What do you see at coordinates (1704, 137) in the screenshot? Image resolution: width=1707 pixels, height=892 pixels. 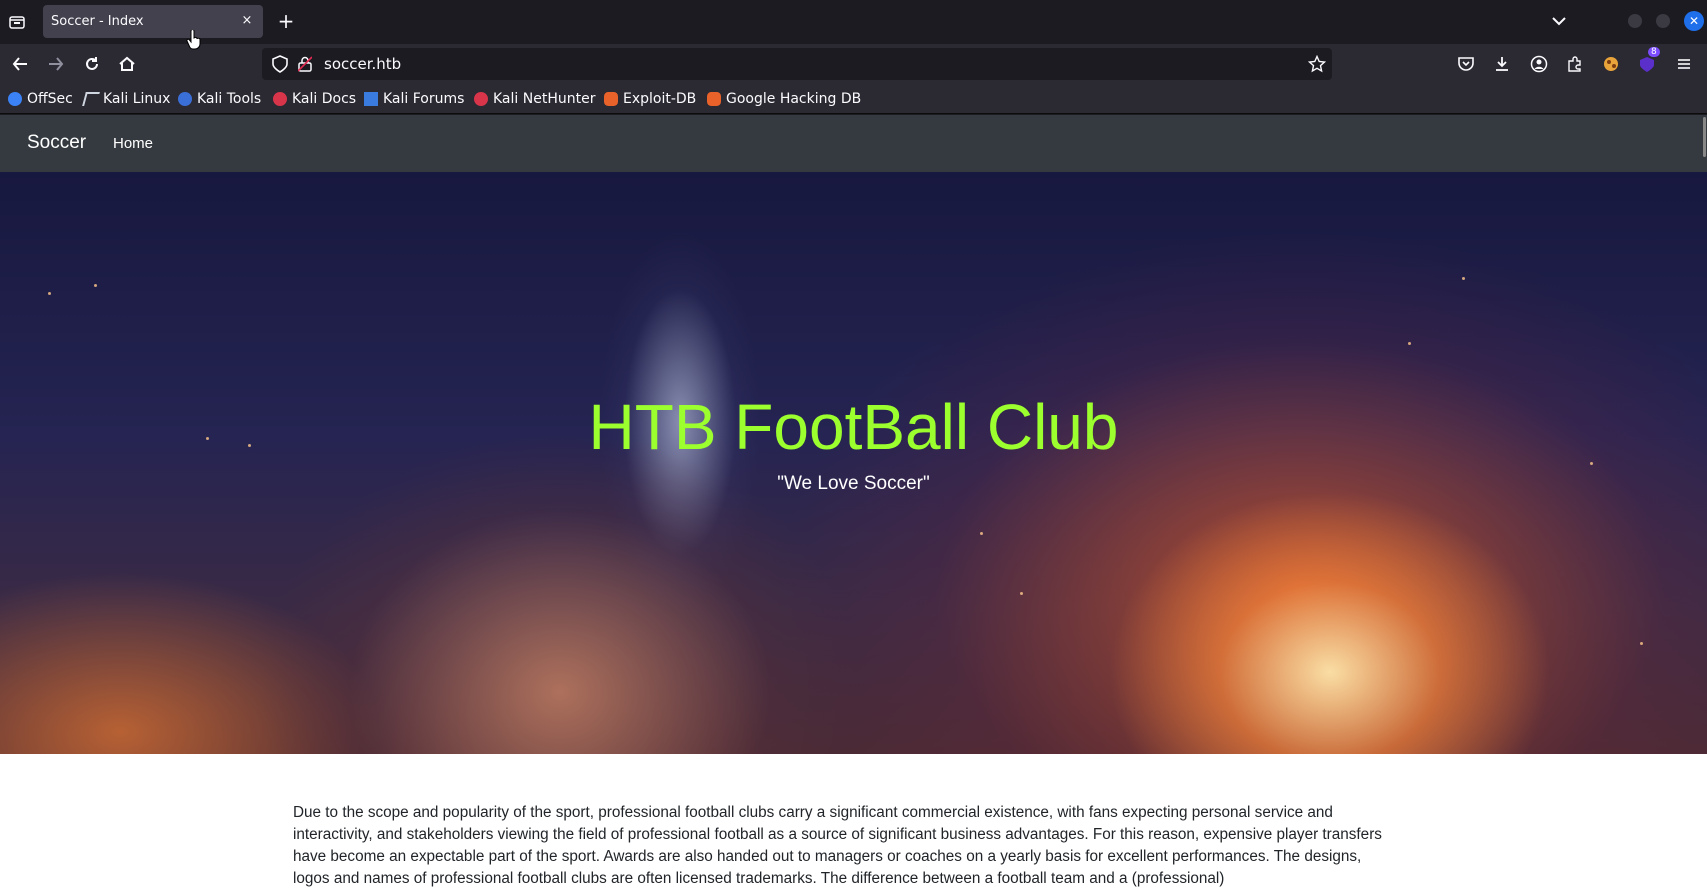 I see `scrollbar-thumb` at bounding box center [1704, 137].